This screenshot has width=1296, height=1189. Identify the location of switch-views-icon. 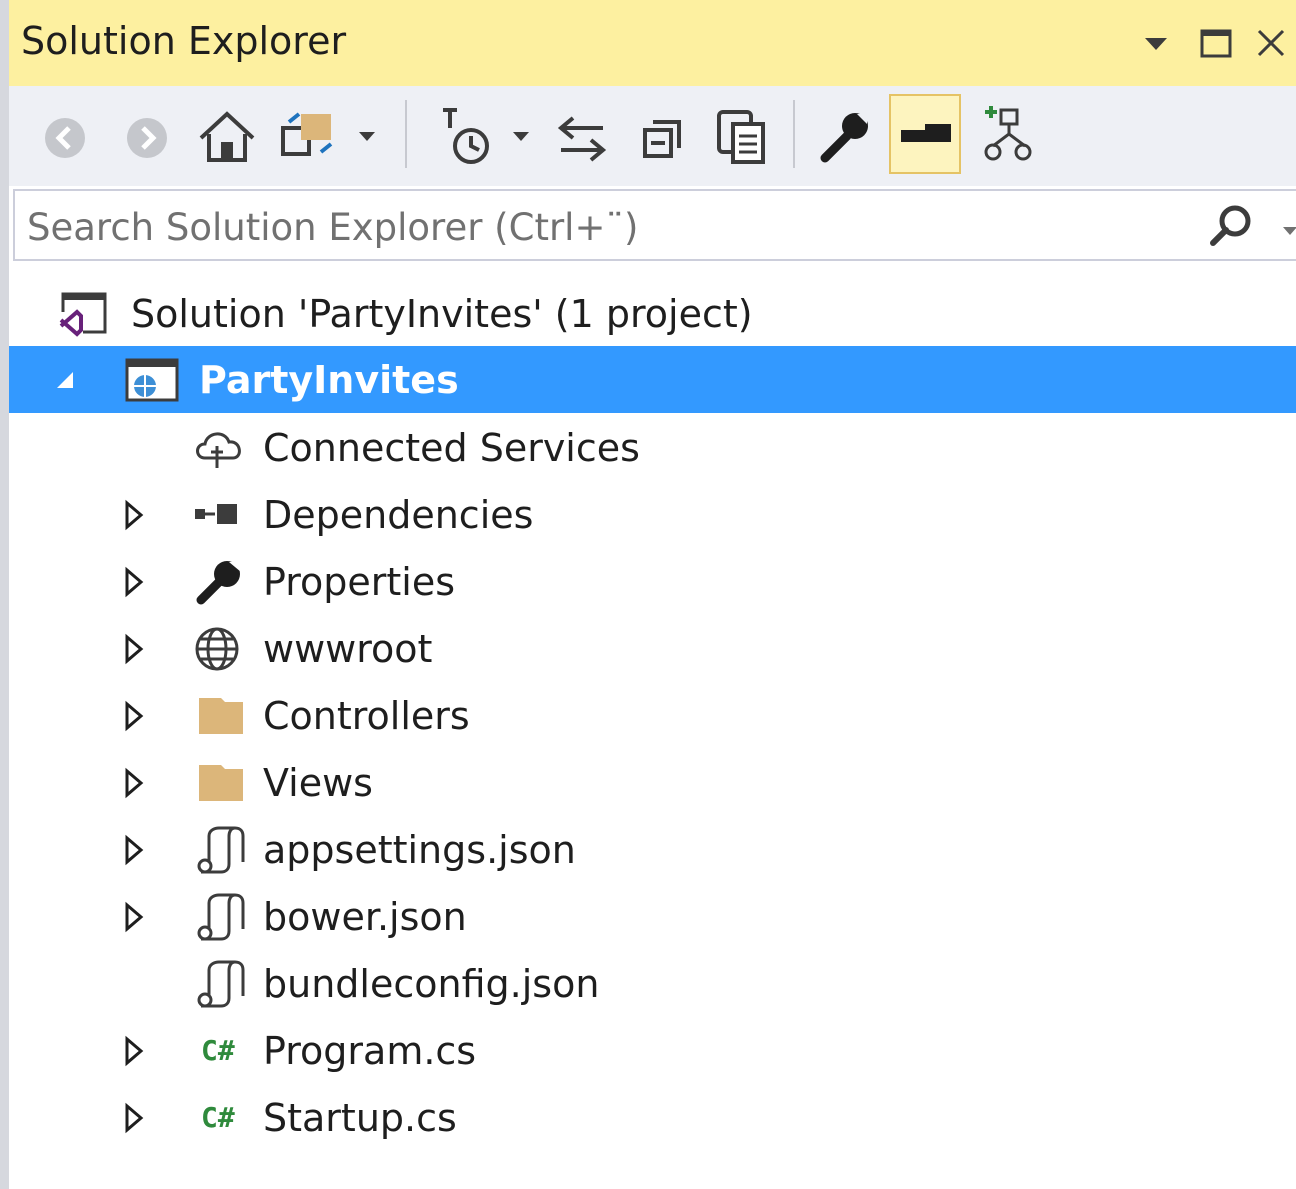
(307, 134).